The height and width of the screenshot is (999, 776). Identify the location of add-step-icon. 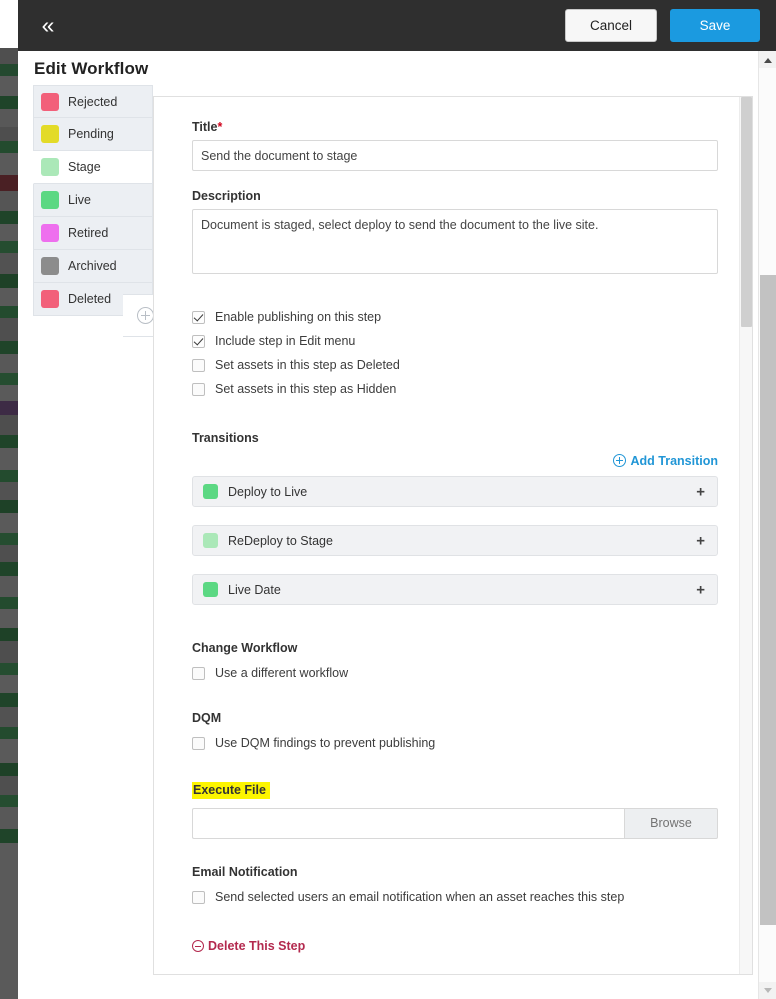
(145, 315).